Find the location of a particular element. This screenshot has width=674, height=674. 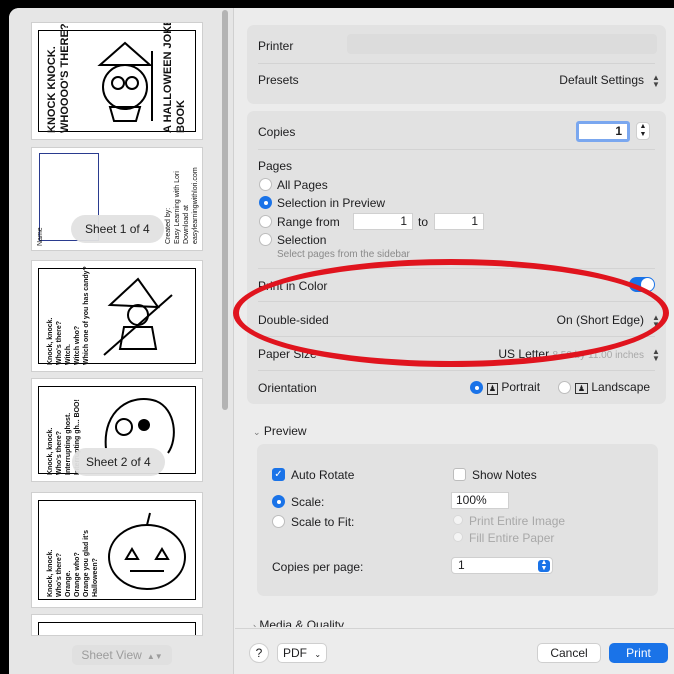

scale-label: Scale: is located at coordinates (308, 502).